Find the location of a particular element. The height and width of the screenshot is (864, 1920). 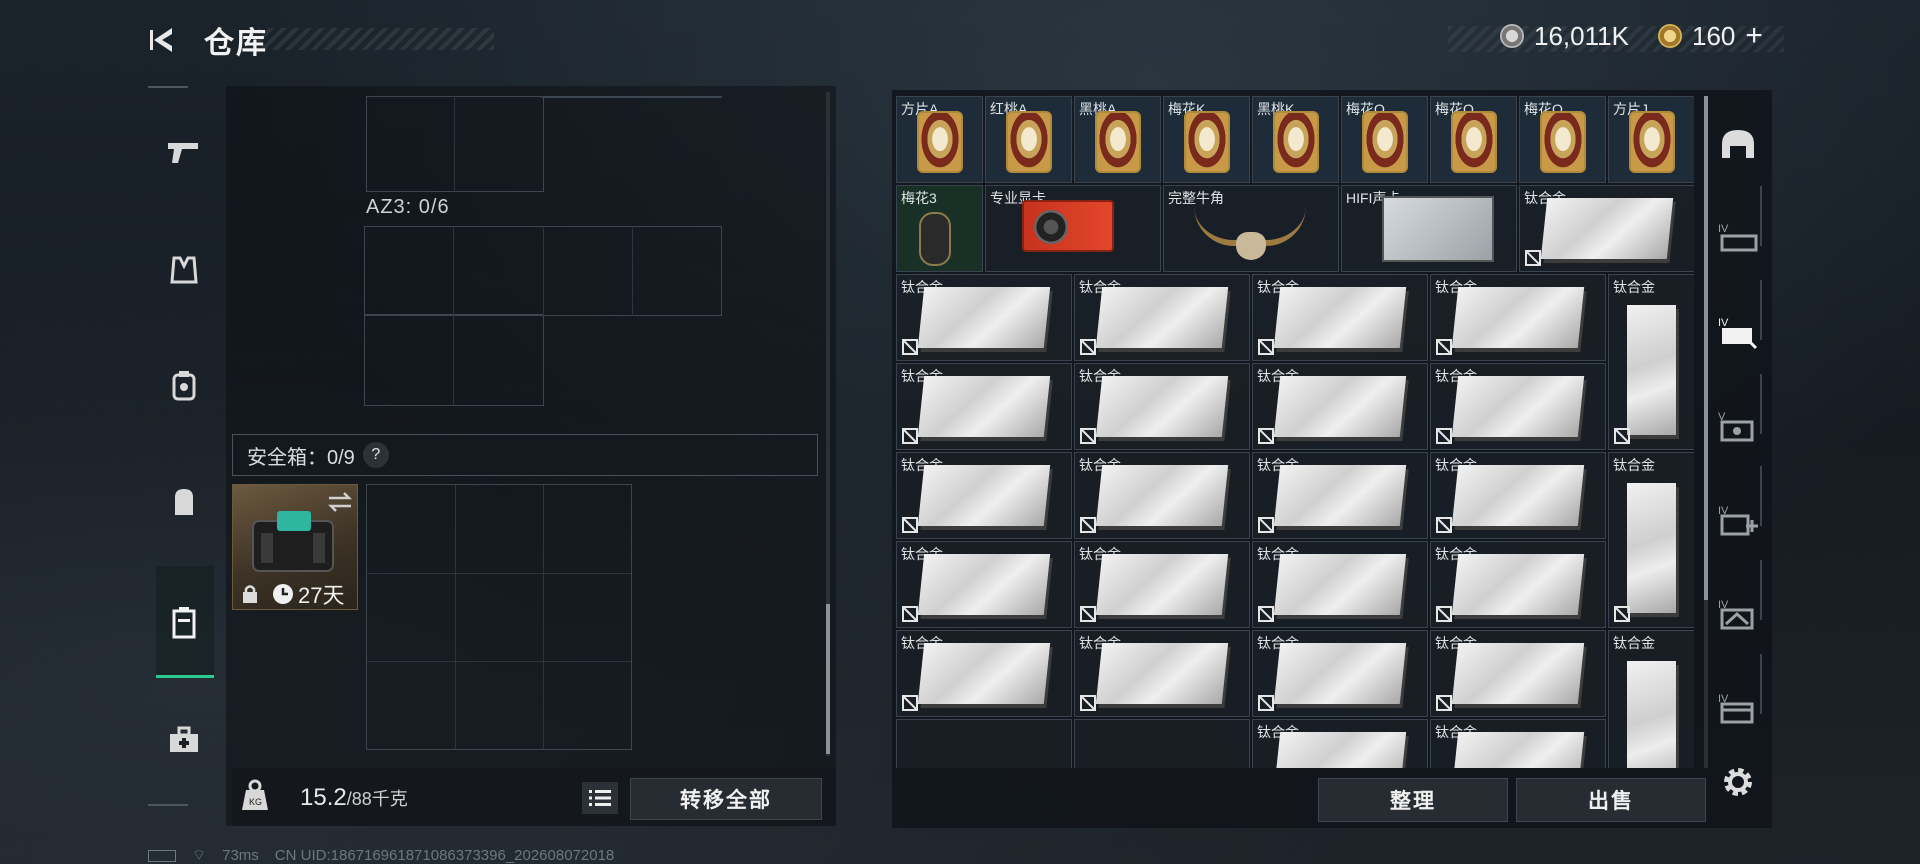

armor-icon is located at coordinates (184, 386).